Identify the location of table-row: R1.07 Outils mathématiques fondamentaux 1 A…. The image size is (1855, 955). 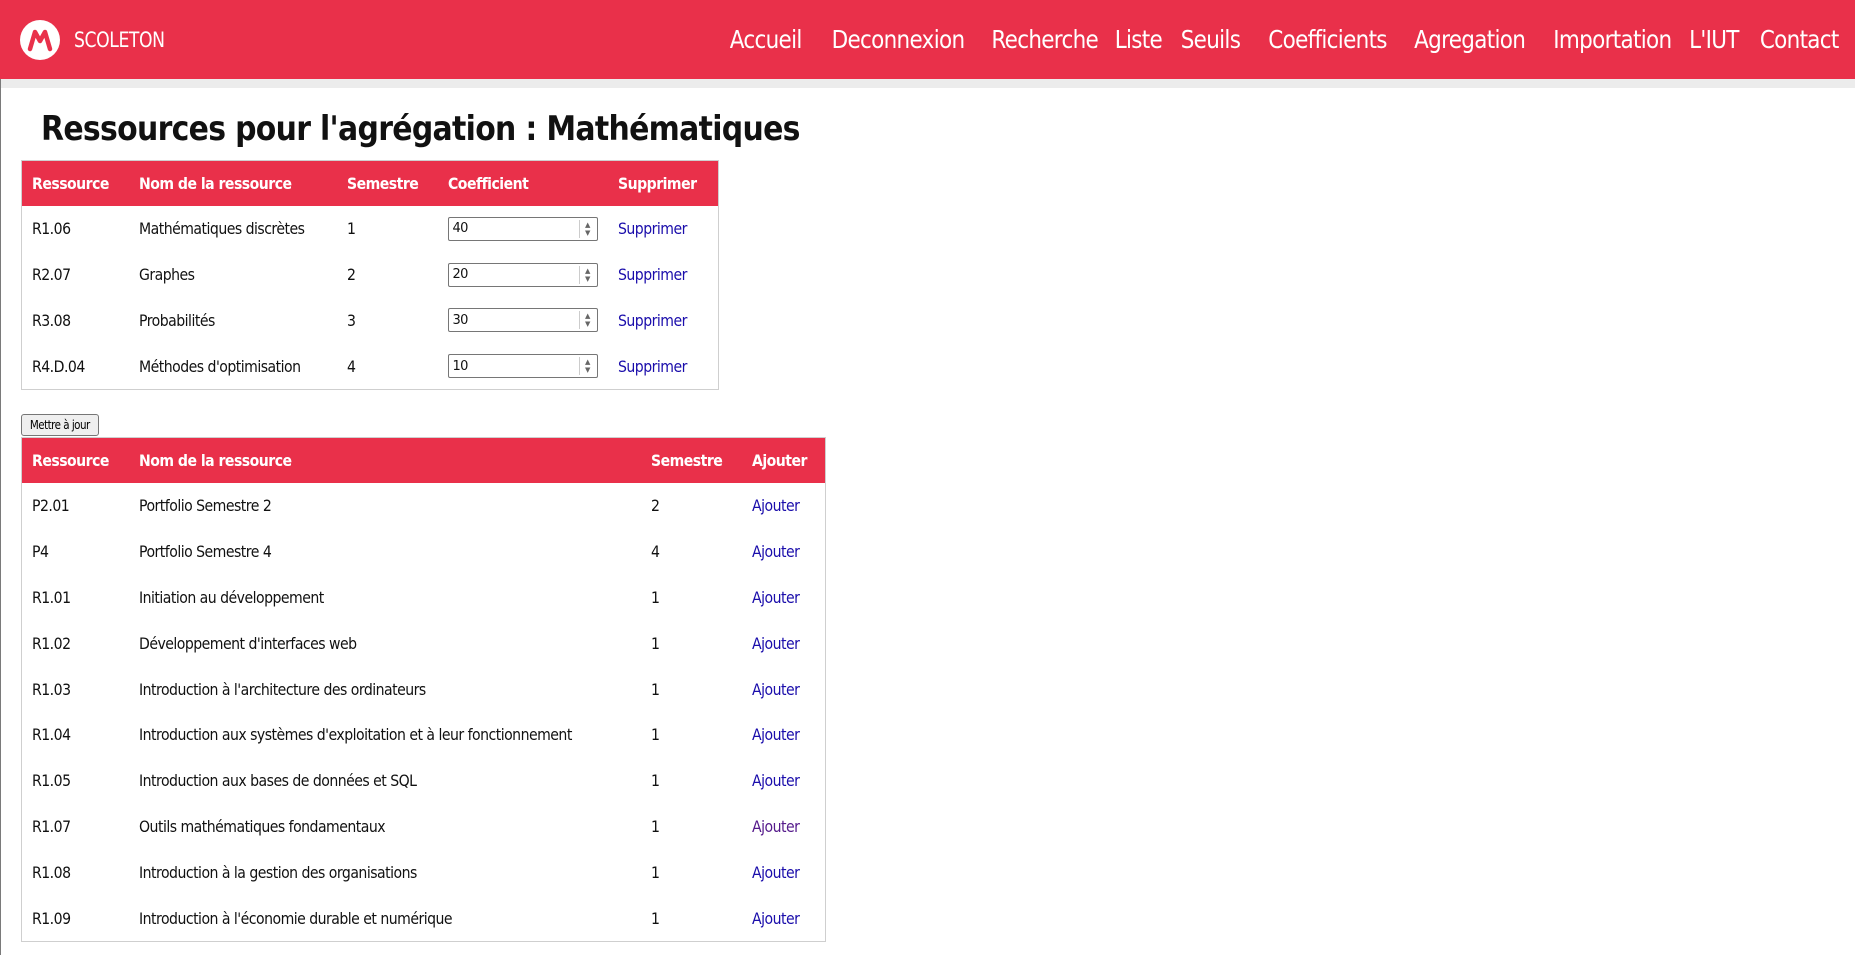
(424, 827).